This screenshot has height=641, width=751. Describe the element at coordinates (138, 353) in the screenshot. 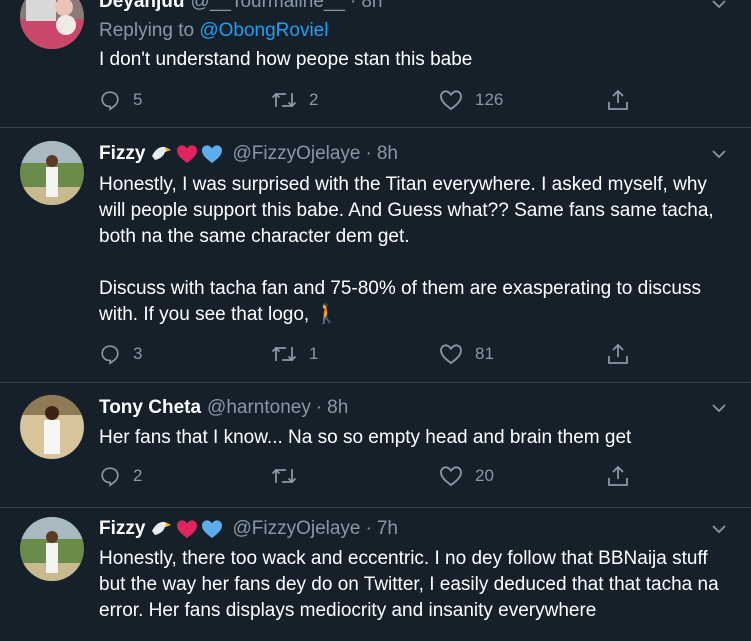

I see `reply-count: 3` at that location.